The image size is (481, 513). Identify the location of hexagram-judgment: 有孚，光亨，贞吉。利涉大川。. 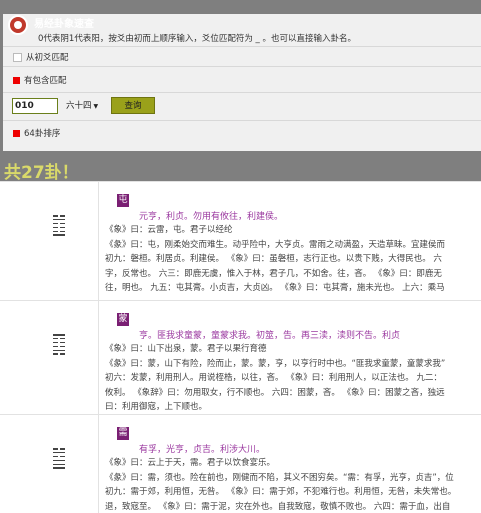
(202, 450).